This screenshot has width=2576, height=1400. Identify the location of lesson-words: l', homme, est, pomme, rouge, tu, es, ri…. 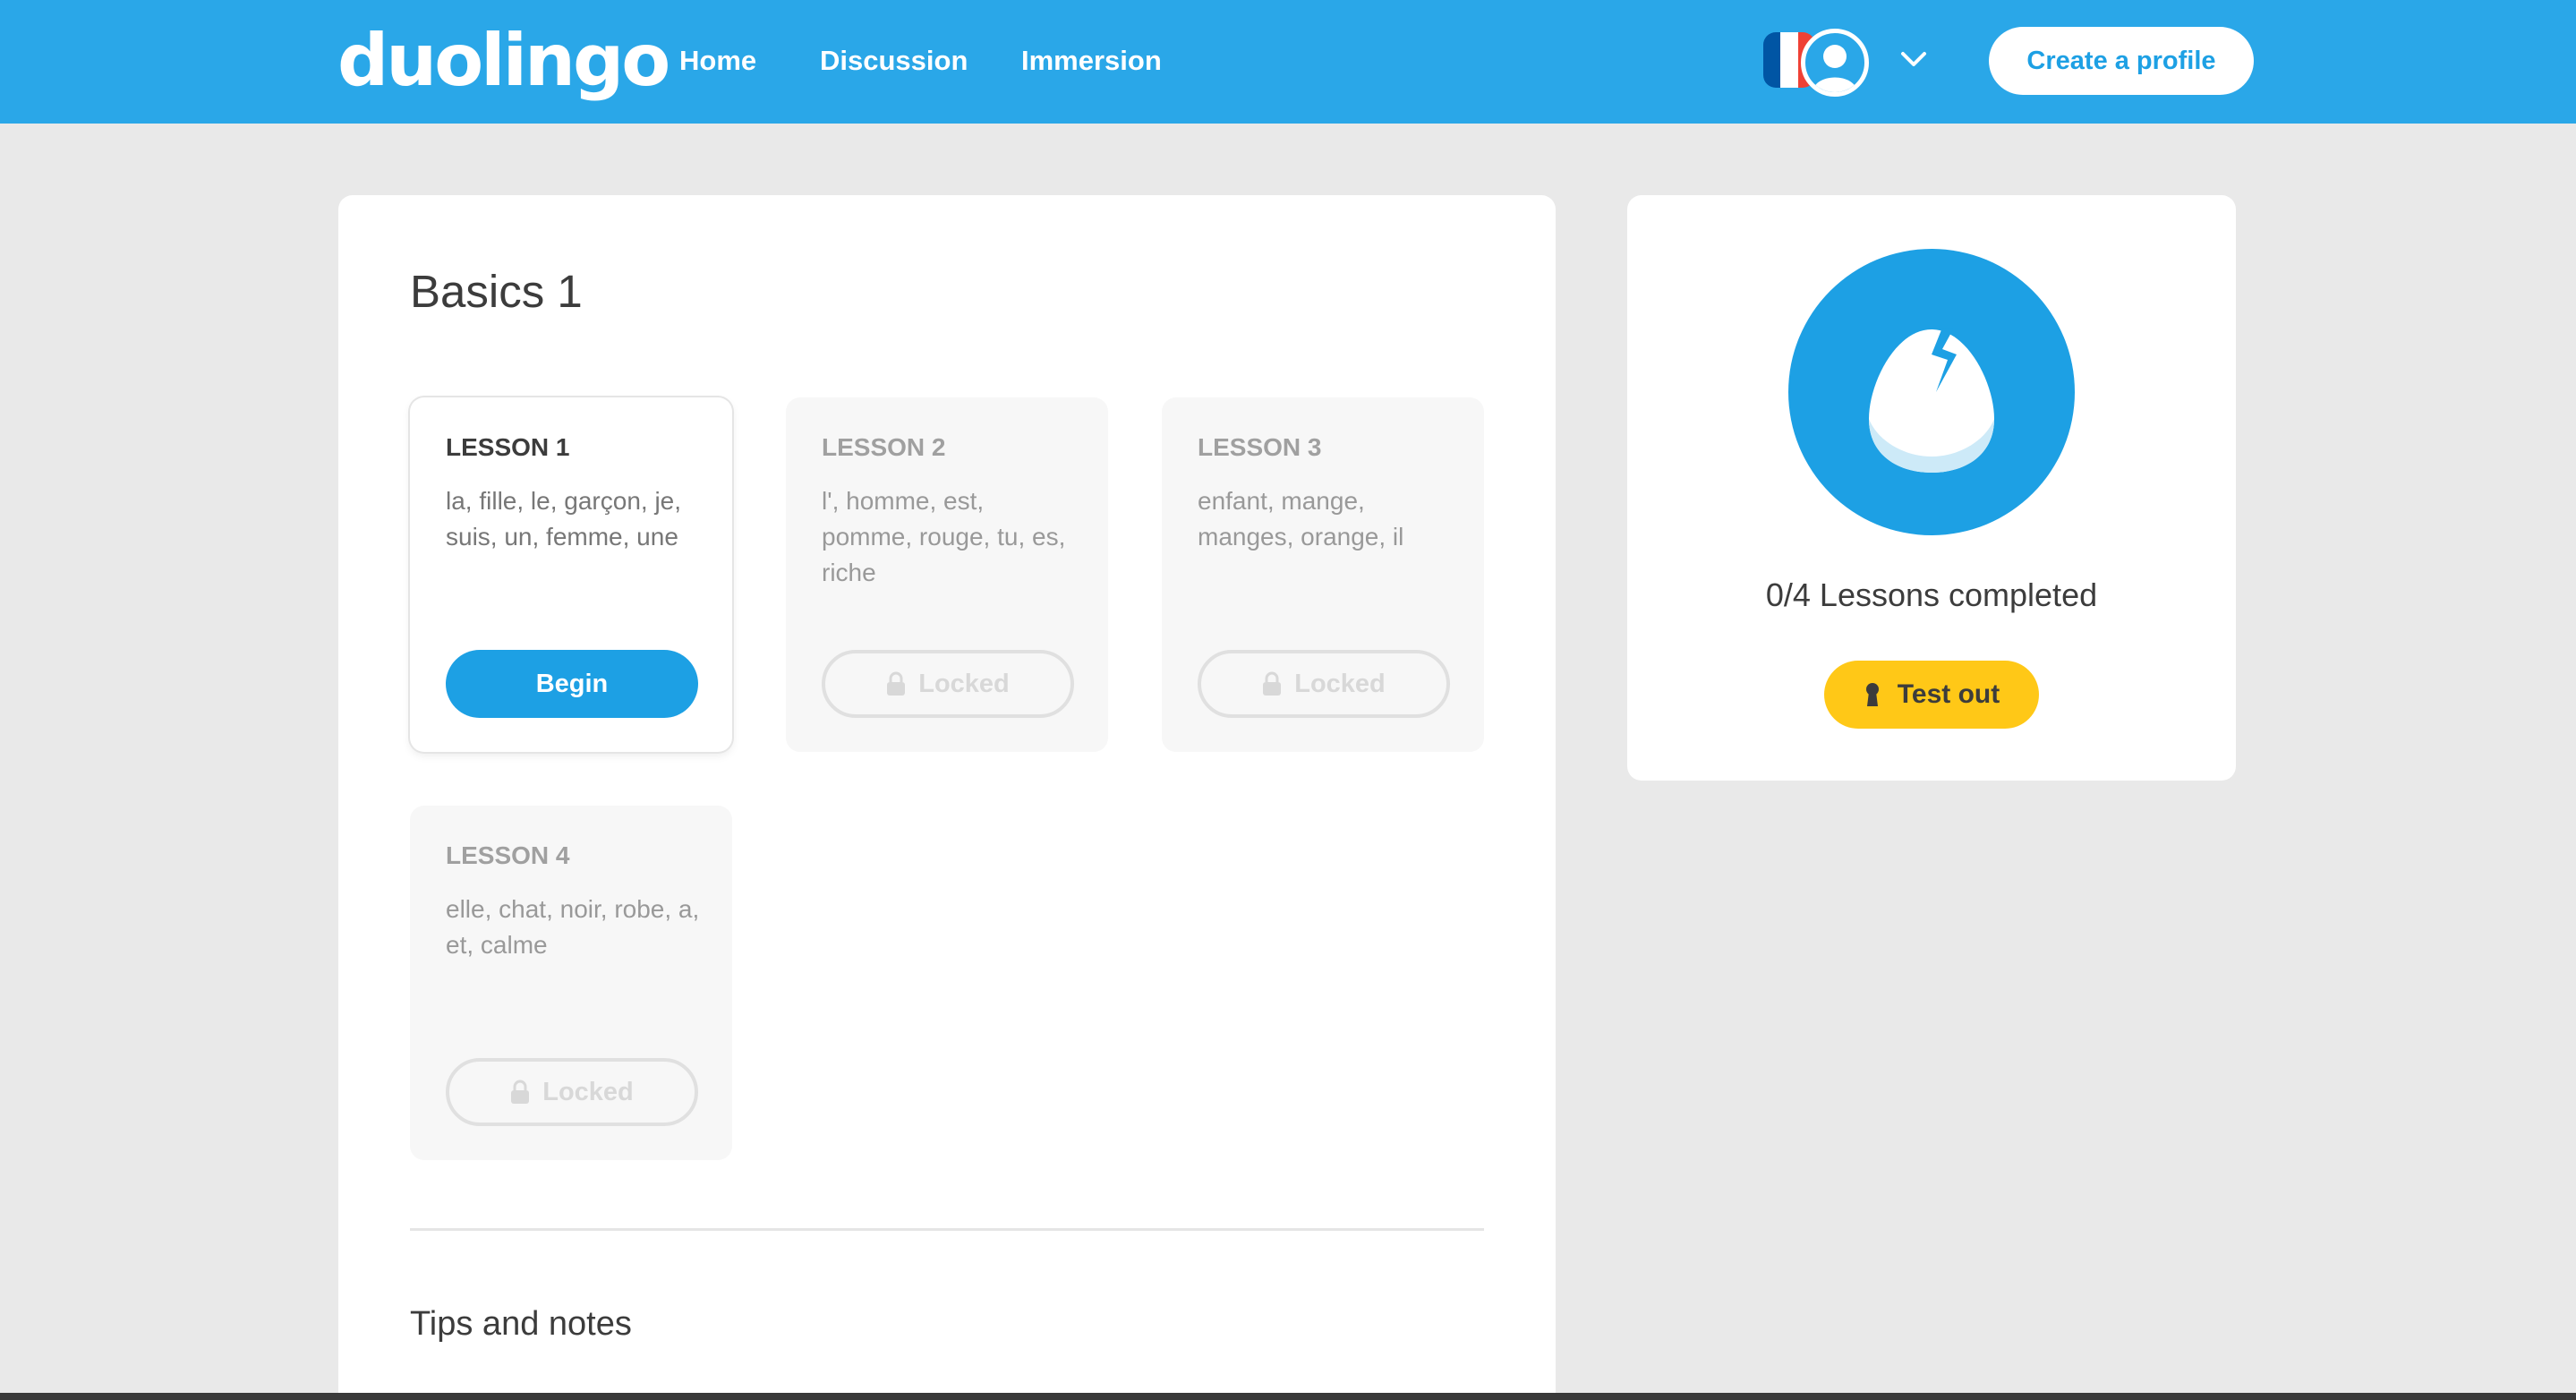
(944, 536).